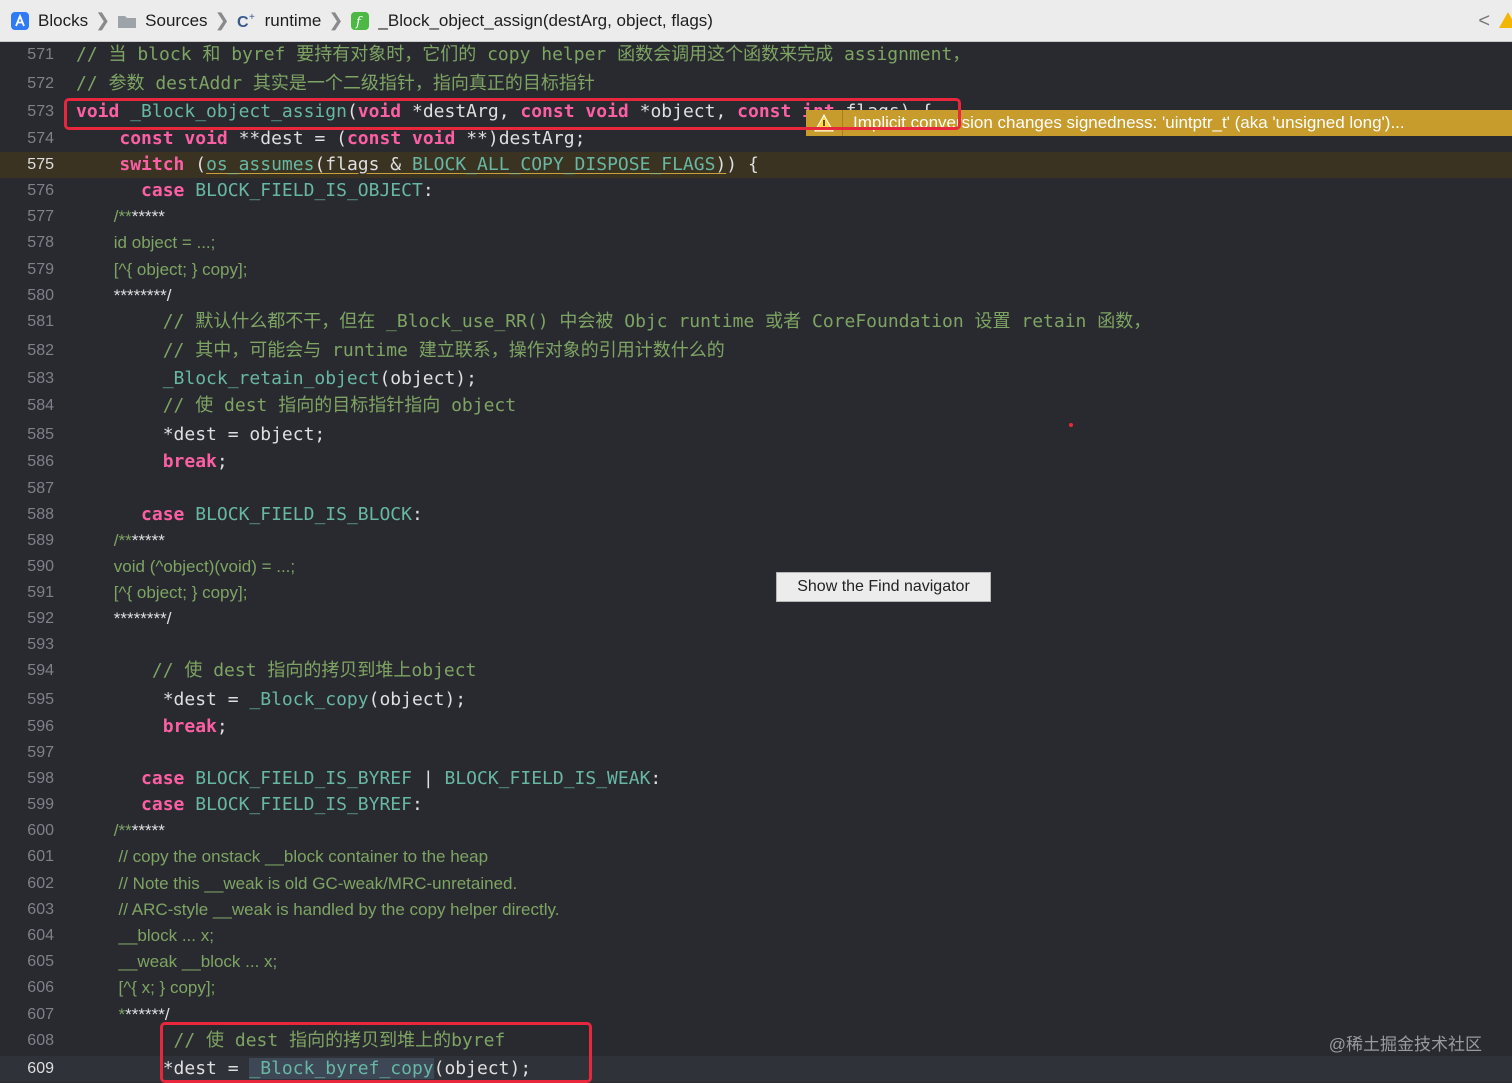 This screenshot has width=1512, height=1083. I want to click on code-line: 594 // 使 dest 指向的拷贝到堆上object, so click(756, 671).